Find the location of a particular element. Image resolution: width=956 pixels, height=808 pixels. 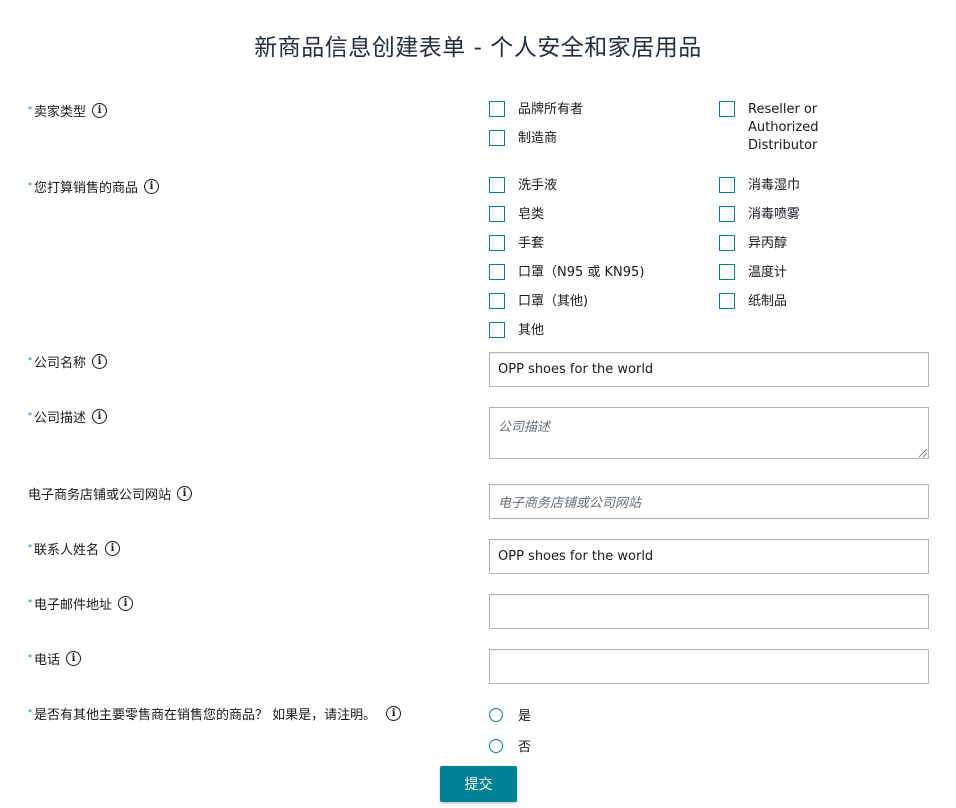

website-label: 电子商务店铺或公司网站 i is located at coordinates (110, 493).